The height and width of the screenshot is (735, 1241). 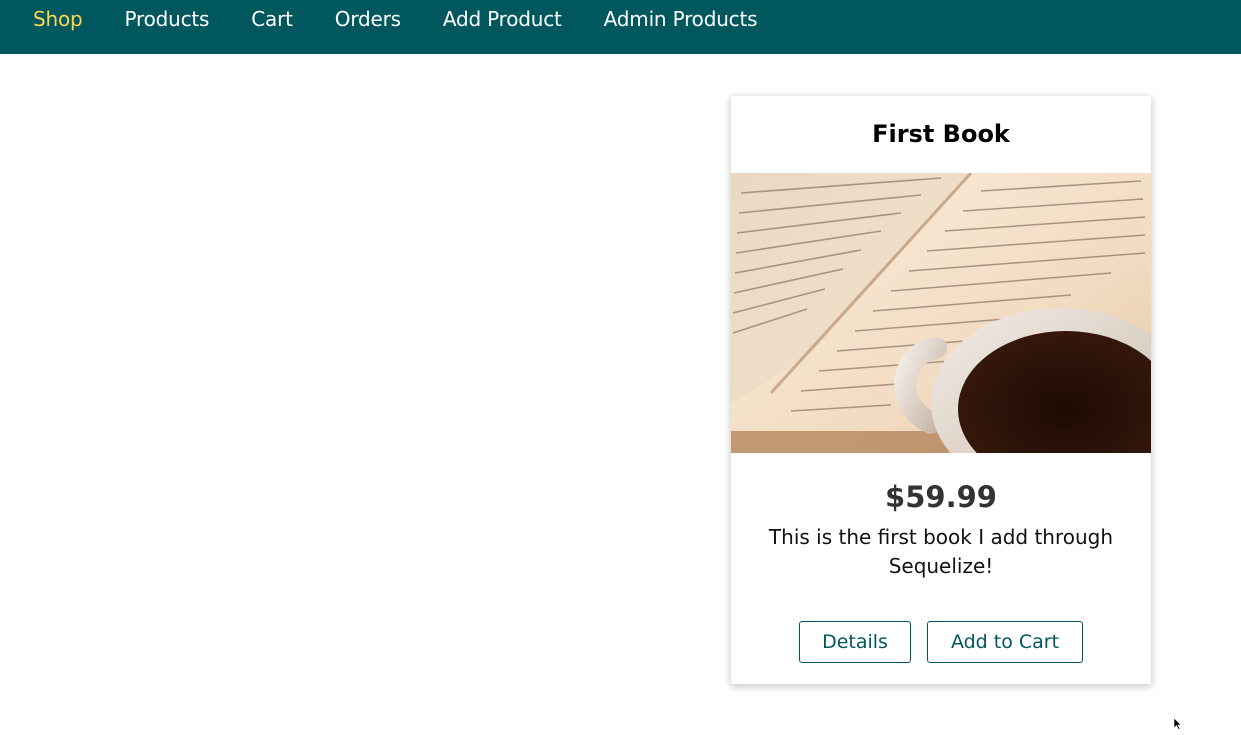 What do you see at coordinates (941, 313) in the screenshot?
I see `product-image` at bounding box center [941, 313].